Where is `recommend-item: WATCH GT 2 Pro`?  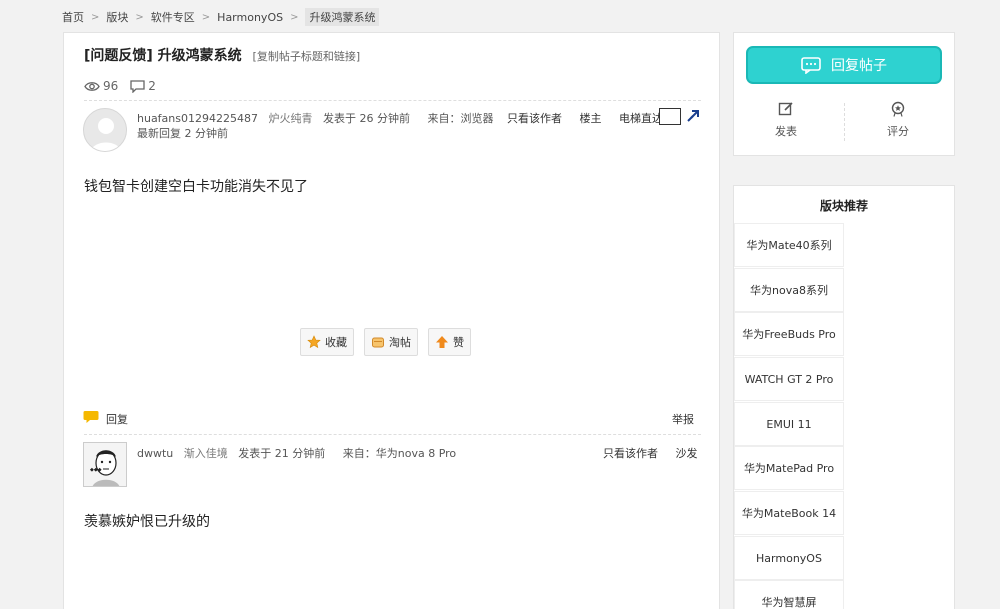 recommend-item: WATCH GT 2 Pro is located at coordinates (789, 379).